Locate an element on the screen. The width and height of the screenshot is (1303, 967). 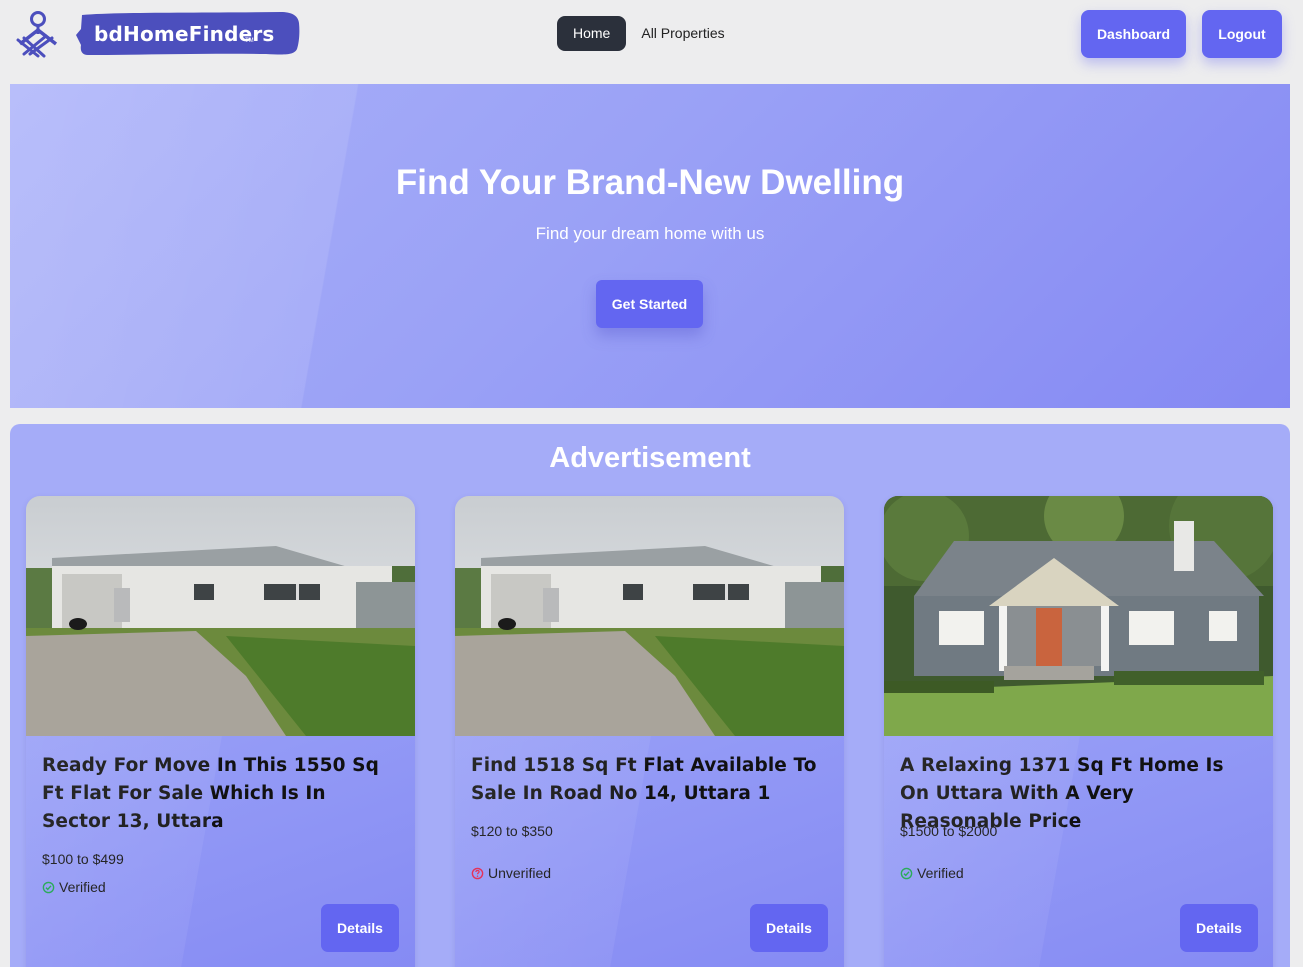
nav-home: Home is located at coordinates (592, 33).